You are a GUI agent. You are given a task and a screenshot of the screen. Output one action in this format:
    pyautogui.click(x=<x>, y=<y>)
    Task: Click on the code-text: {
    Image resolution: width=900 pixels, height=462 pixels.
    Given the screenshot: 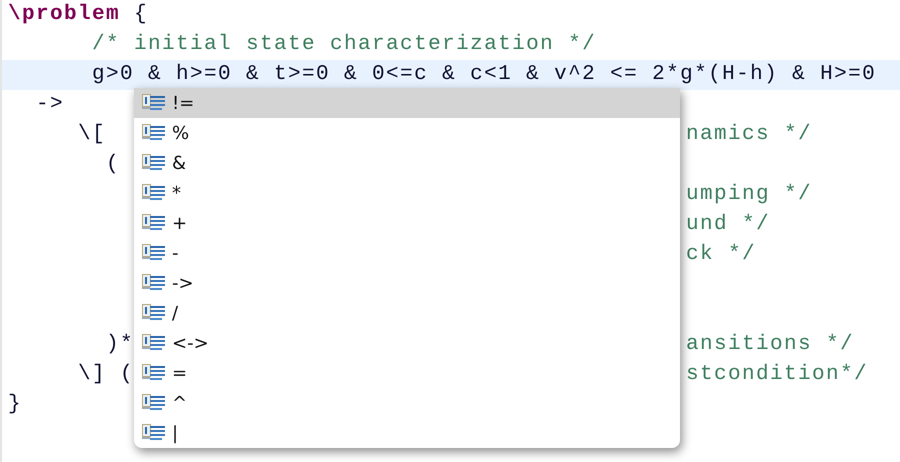 What is the action you would take?
    pyautogui.click(x=141, y=14)
    